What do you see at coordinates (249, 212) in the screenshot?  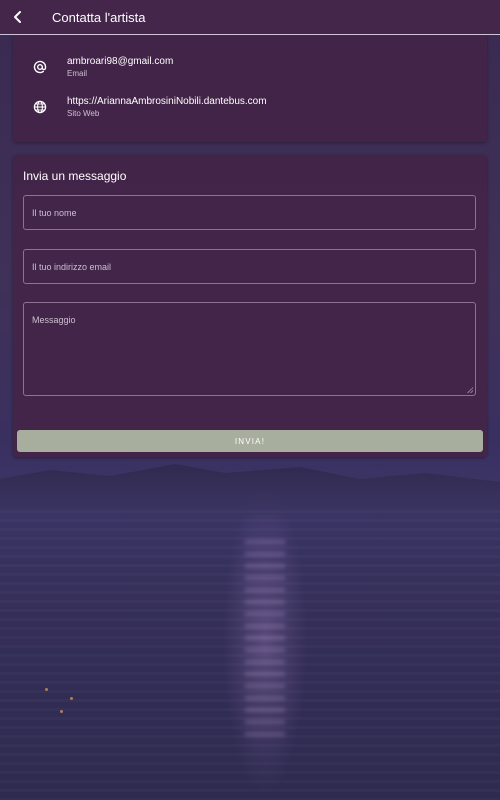 I see `name-field: Il tuo nome` at bounding box center [249, 212].